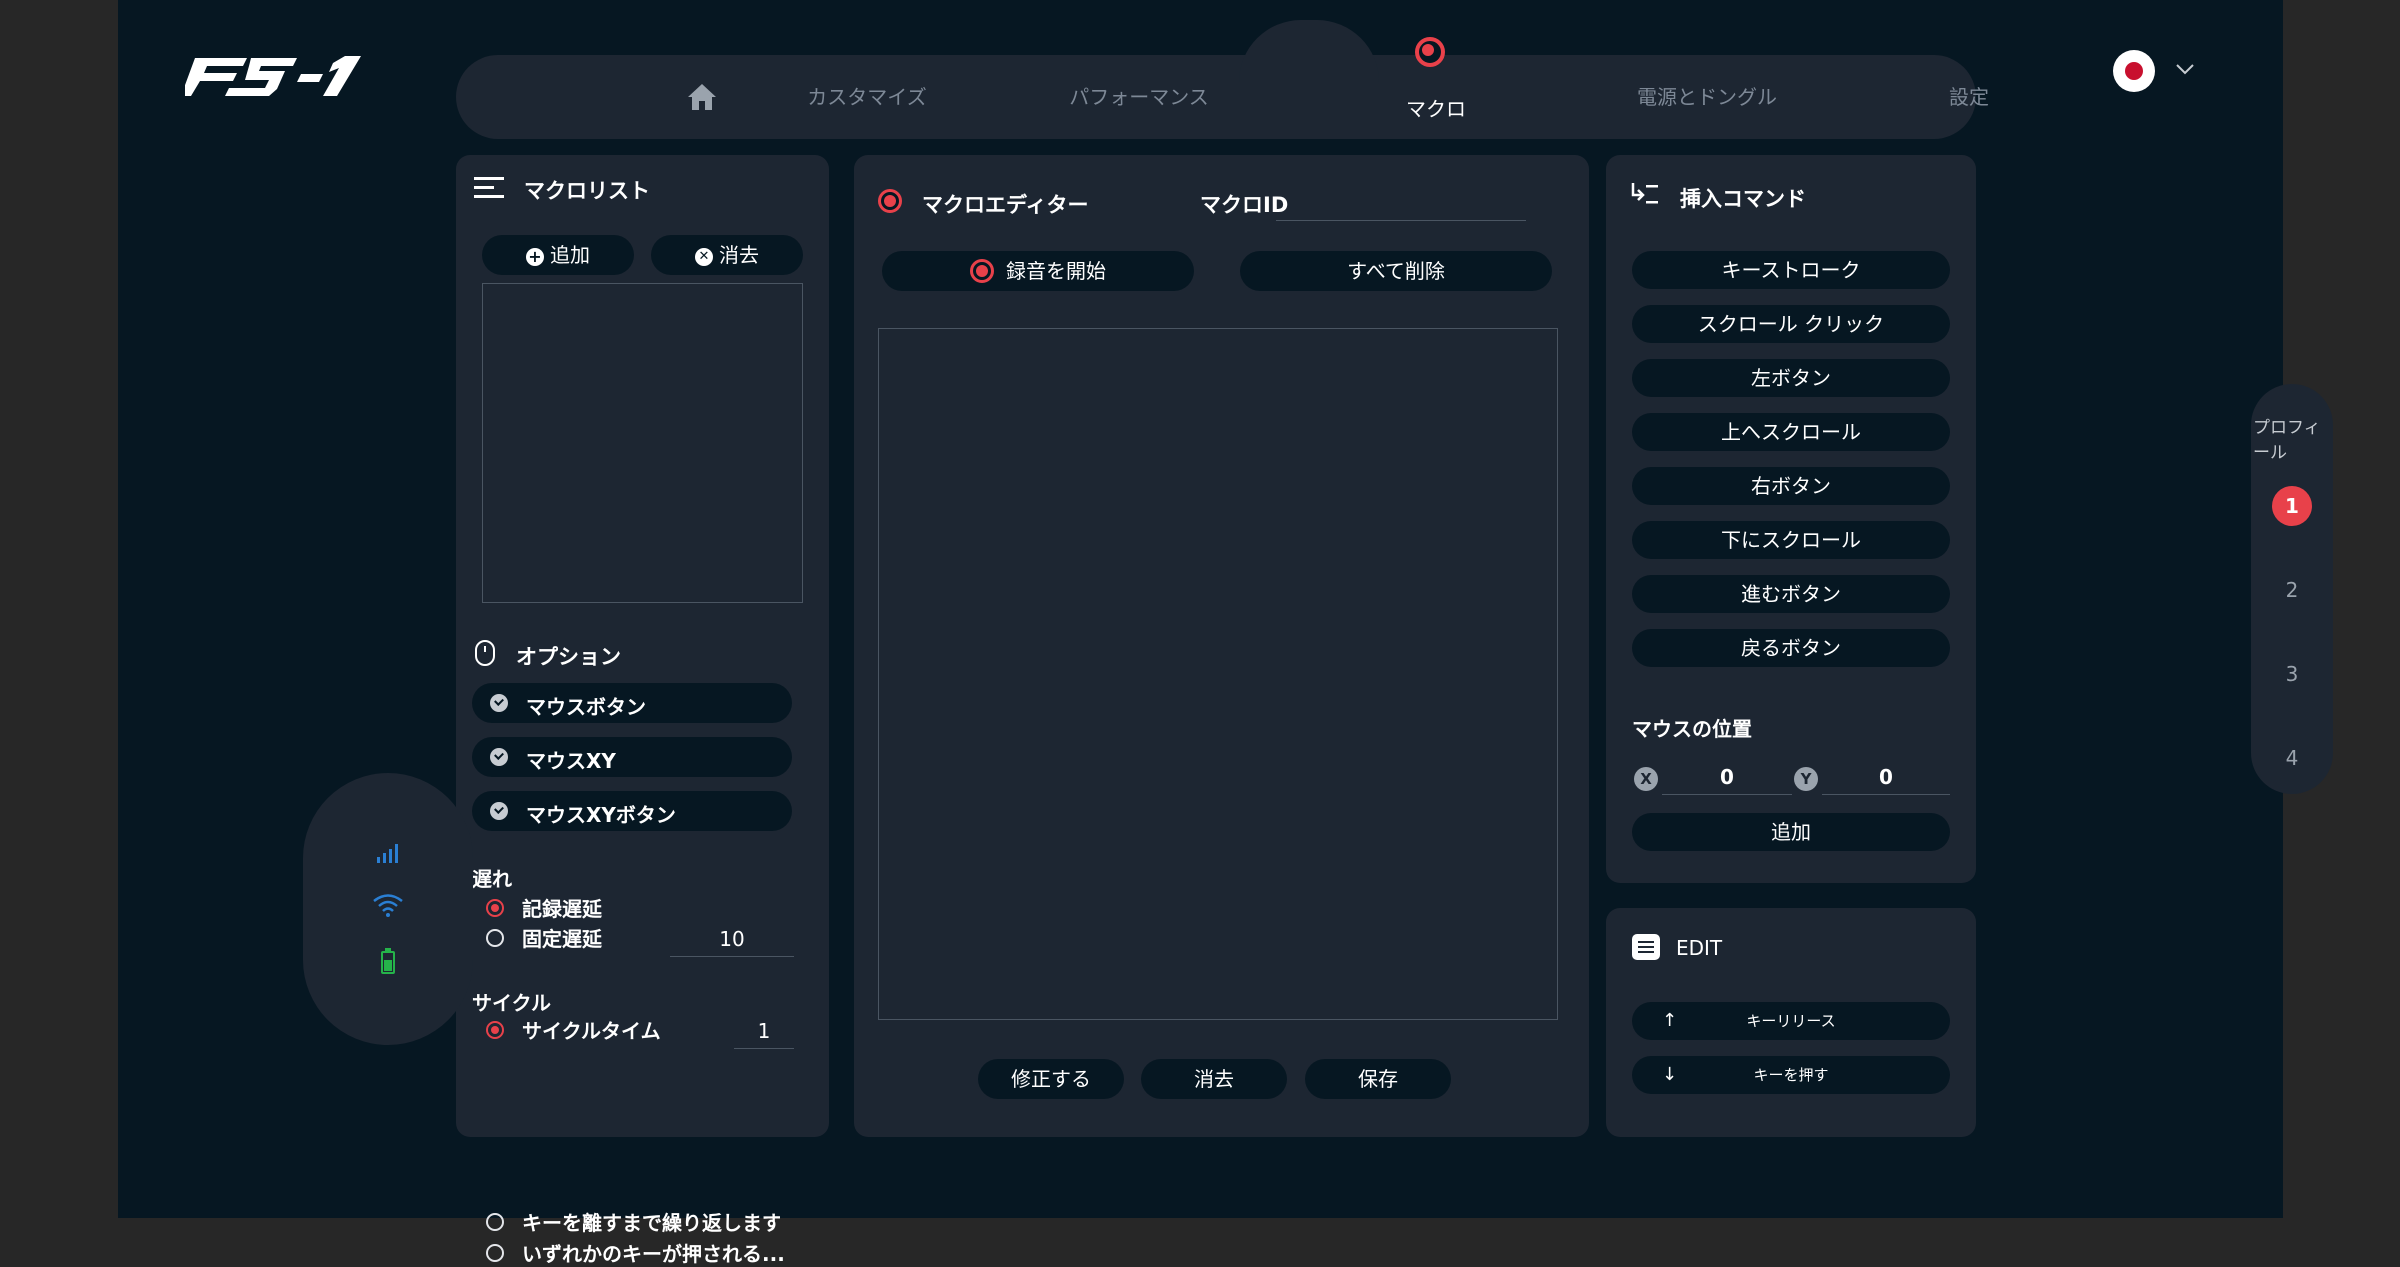 The width and height of the screenshot is (2400, 1267). Describe the element at coordinates (535, 256) in the screenshot. I see `plus-circle-icon: +` at that location.